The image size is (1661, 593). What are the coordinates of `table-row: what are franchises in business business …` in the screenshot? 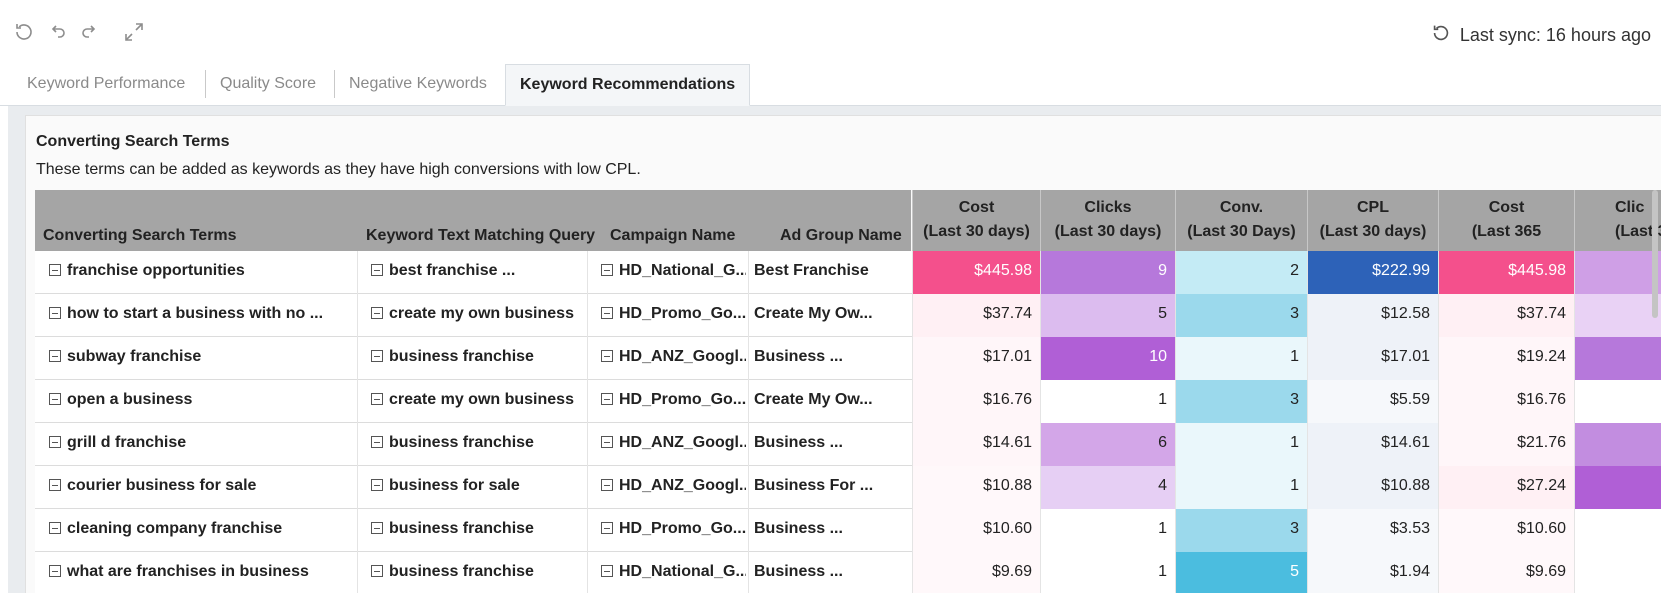 It's located at (848, 572).